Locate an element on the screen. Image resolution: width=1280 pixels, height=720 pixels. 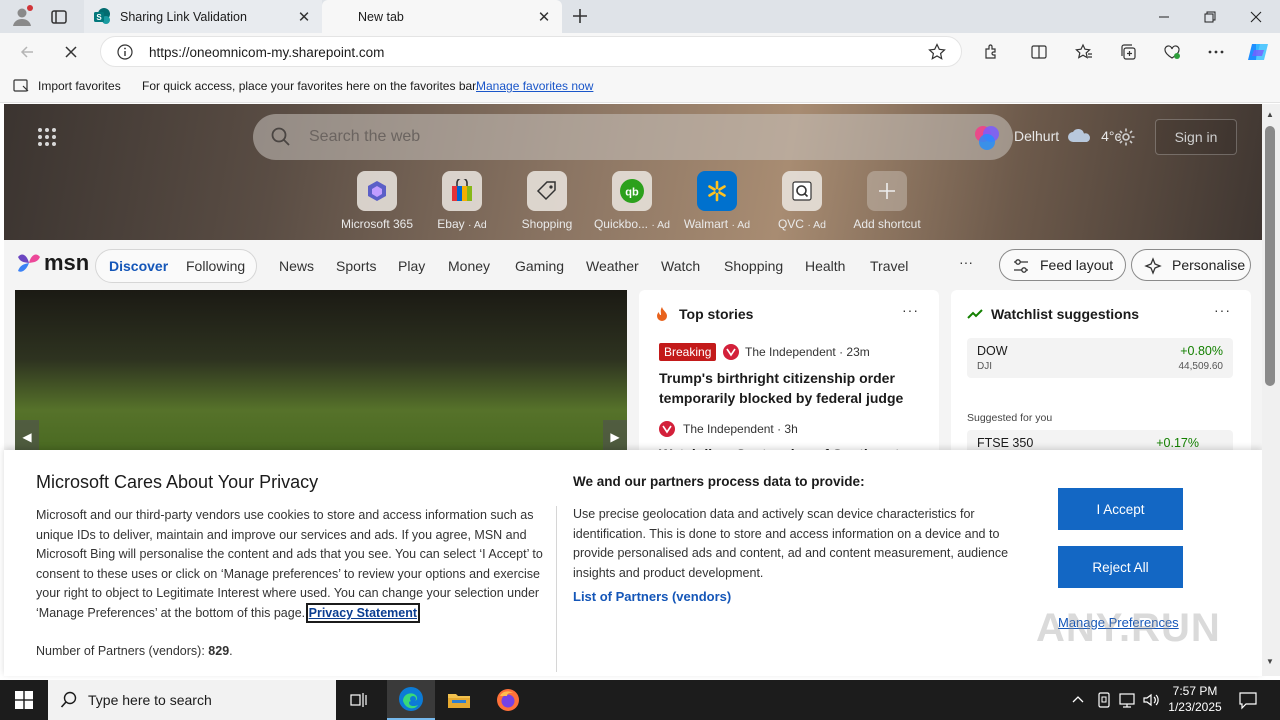
tab-sharing-link: S Sharing Link Validation ✕ is located at coordinates (203, 16).